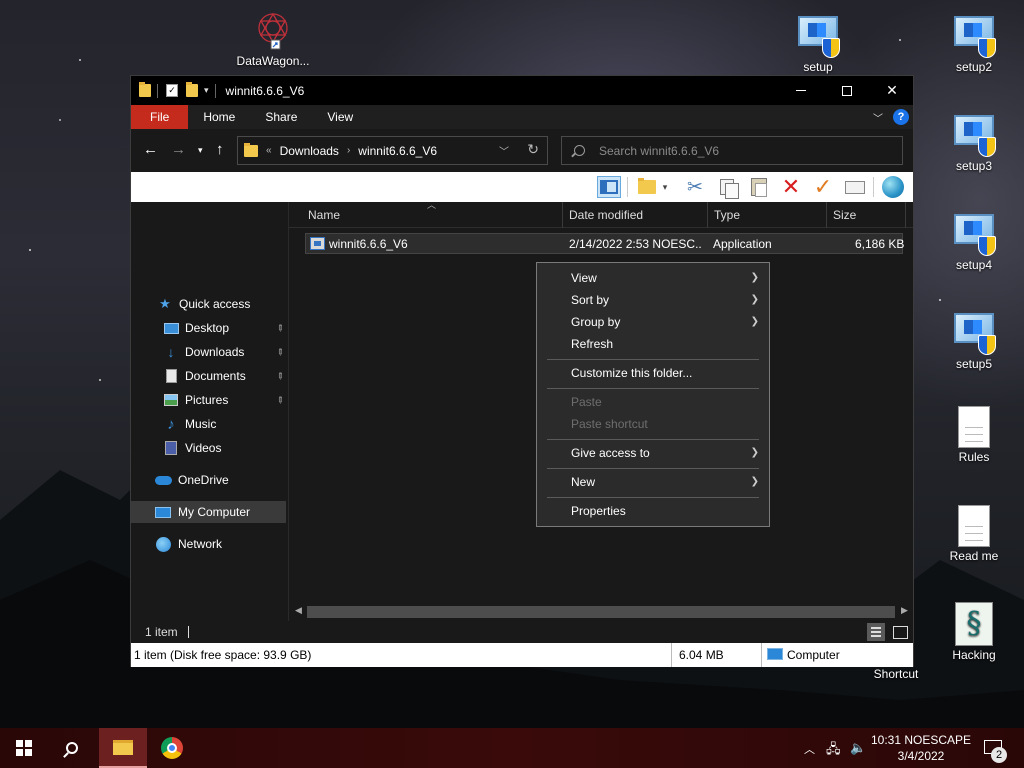 This screenshot has height=768, width=1024. Describe the element at coordinates (123, 748) in the screenshot. I see `taskbar-file-explorer` at that location.